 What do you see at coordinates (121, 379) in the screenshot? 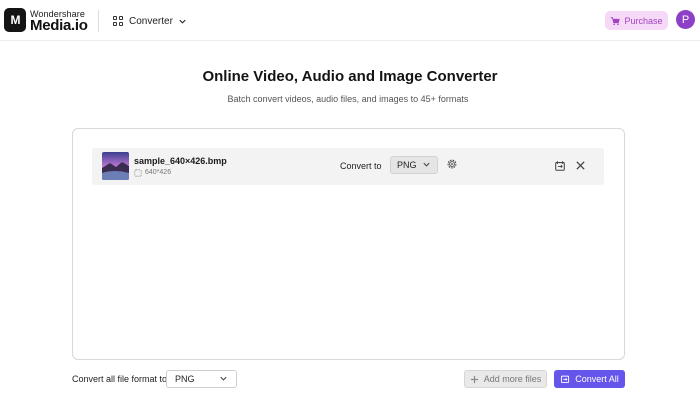
I see `convert-all-format-label: Convert all file format to:` at bounding box center [121, 379].